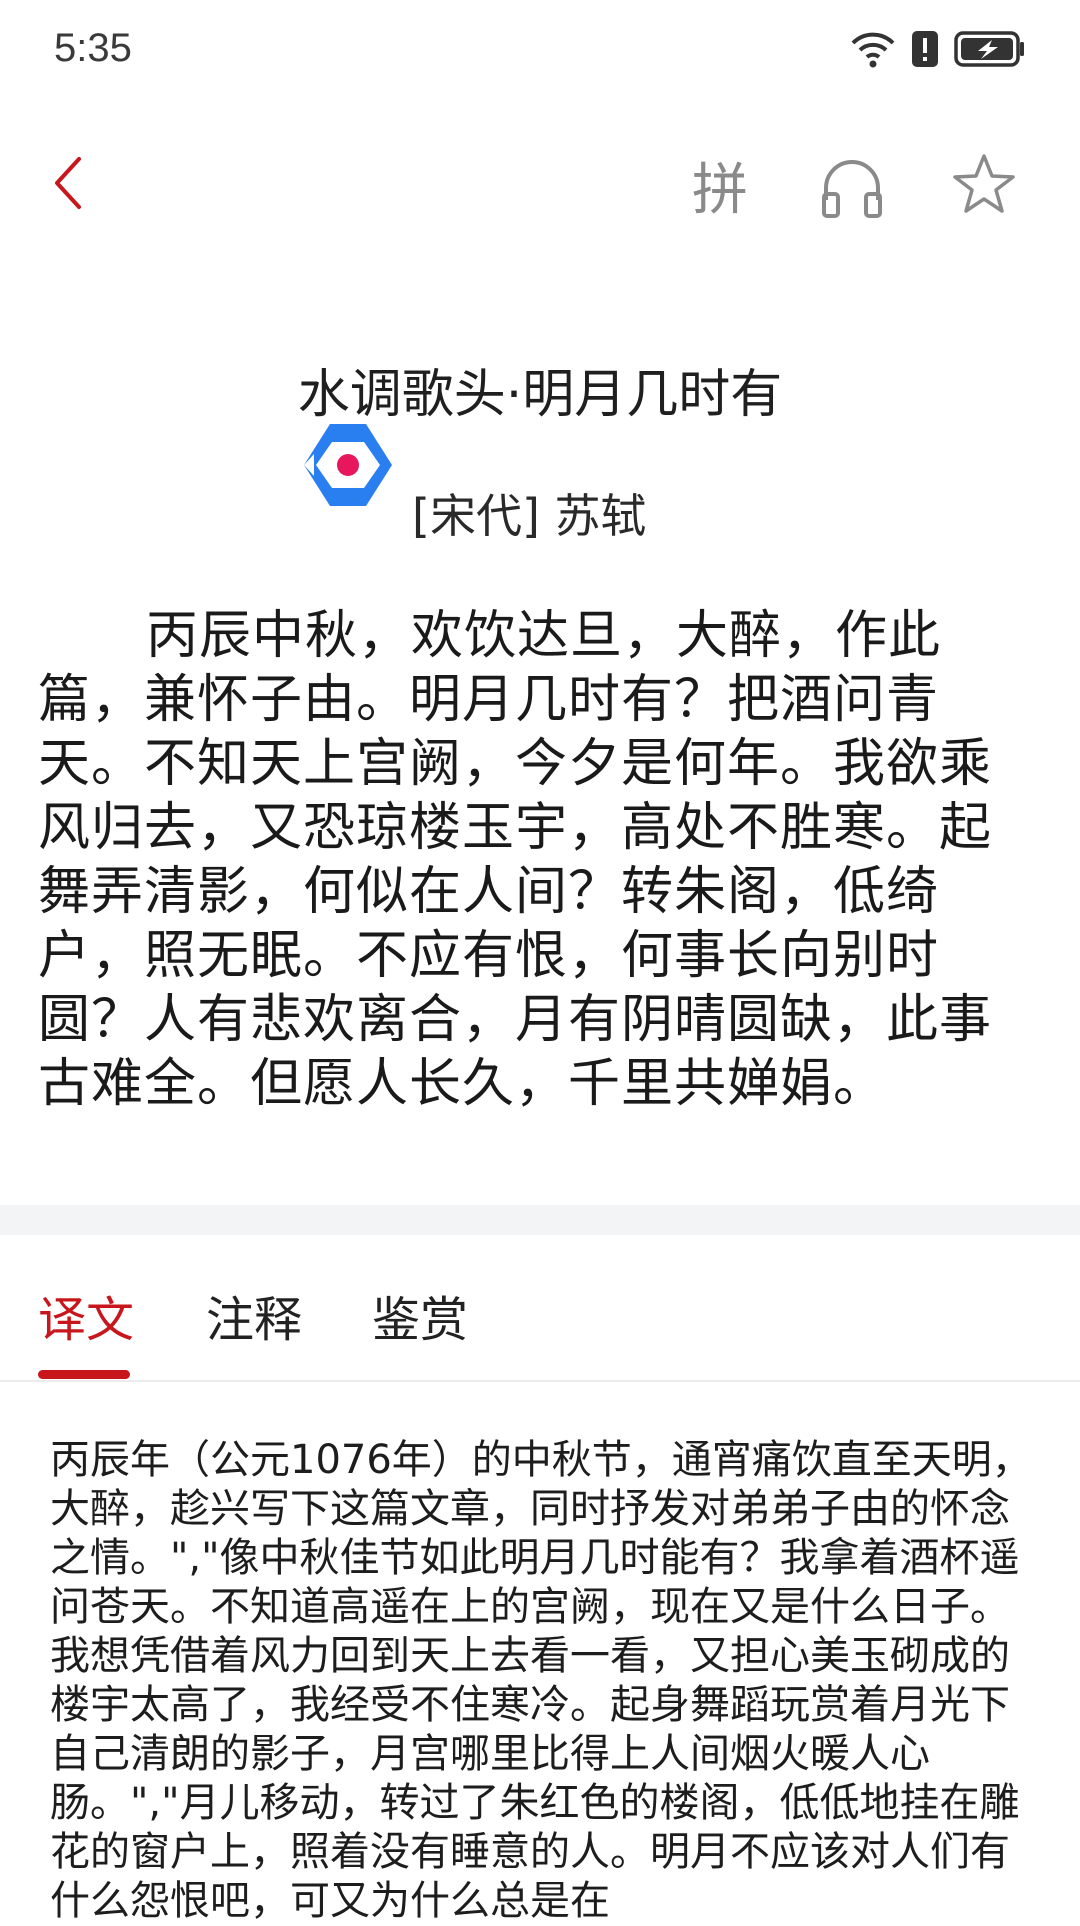 The width and height of the screenshot is (1080, 1926). Describe the element at coordinates (540, 395) in the screenshot. I see `poem-title: 水调歌头·明月几时有` at that location.